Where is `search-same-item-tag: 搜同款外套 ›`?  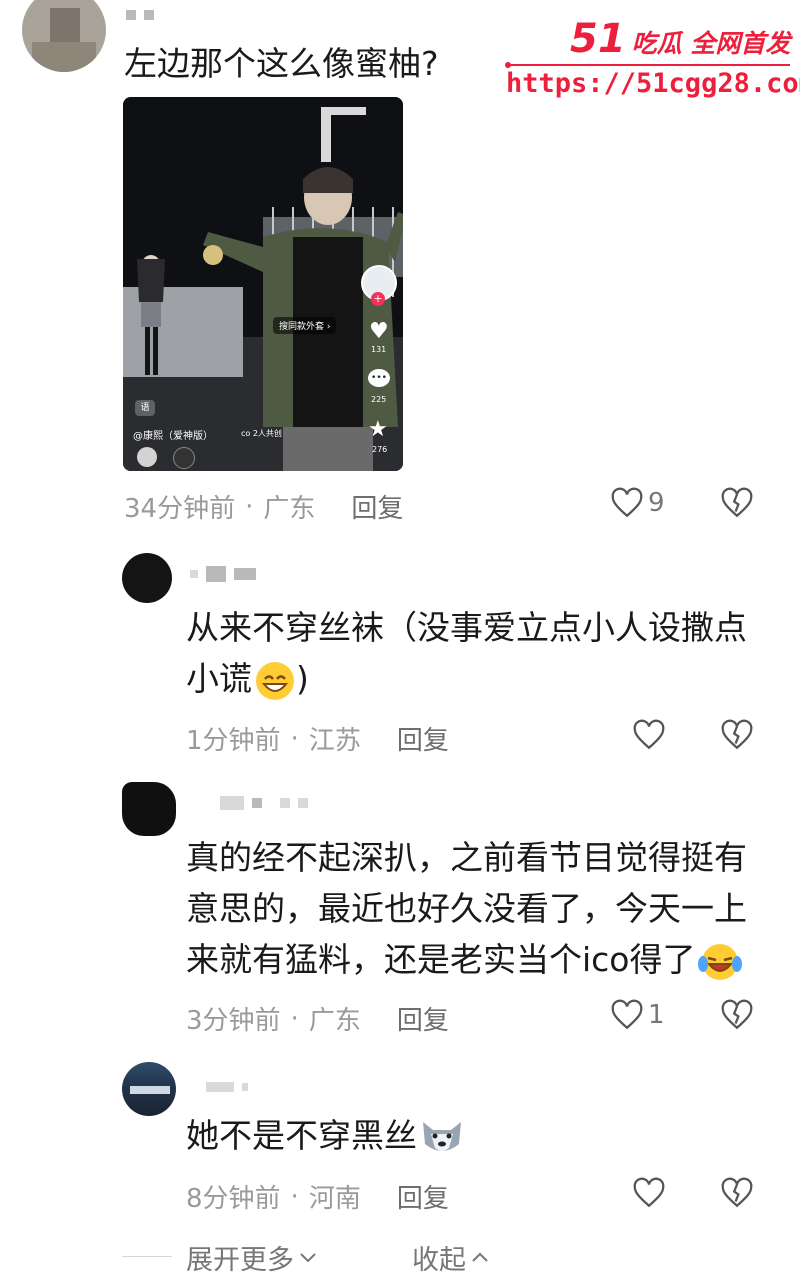
search-same-item-tag: 搜同款外套 › is located at coordinates (305, 325).